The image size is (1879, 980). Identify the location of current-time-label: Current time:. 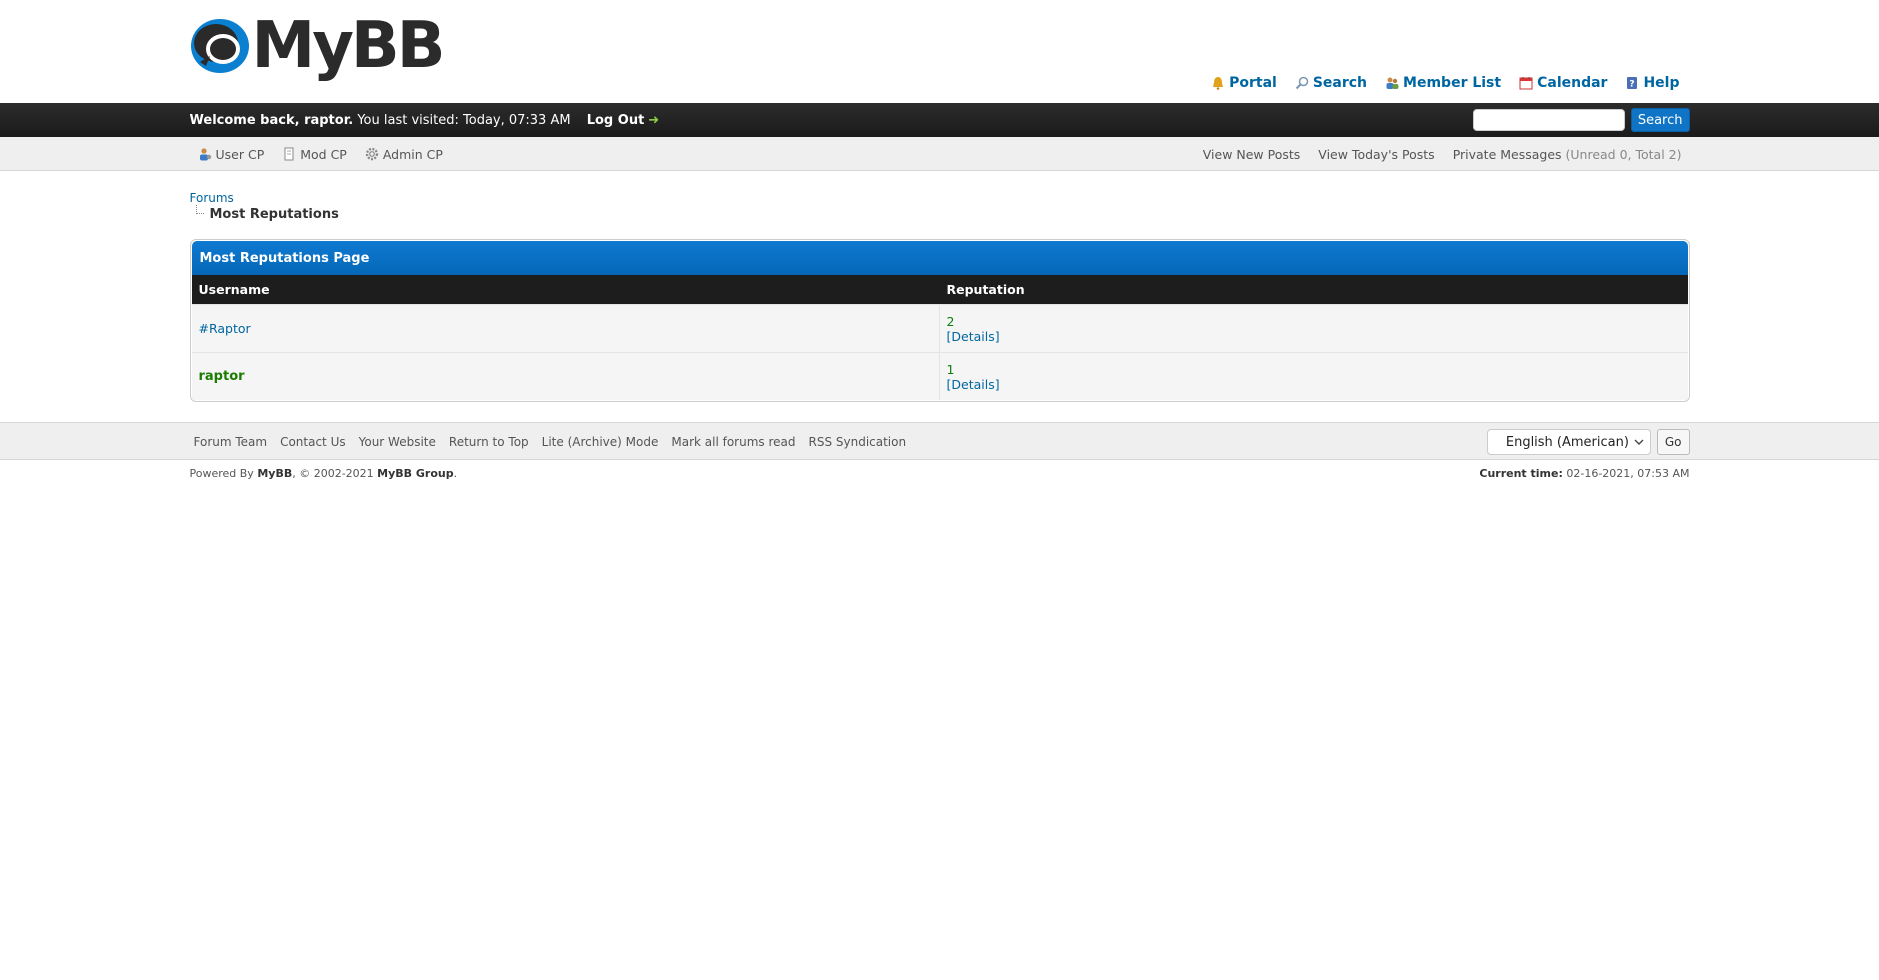
(1521, 473).